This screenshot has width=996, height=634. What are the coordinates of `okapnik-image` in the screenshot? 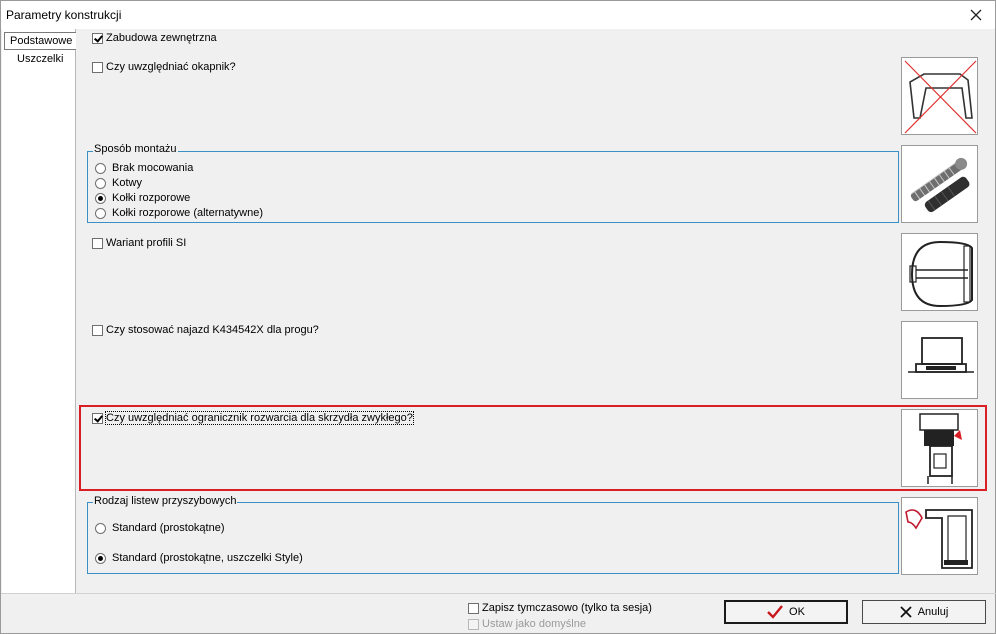 It's located at (939, 96).